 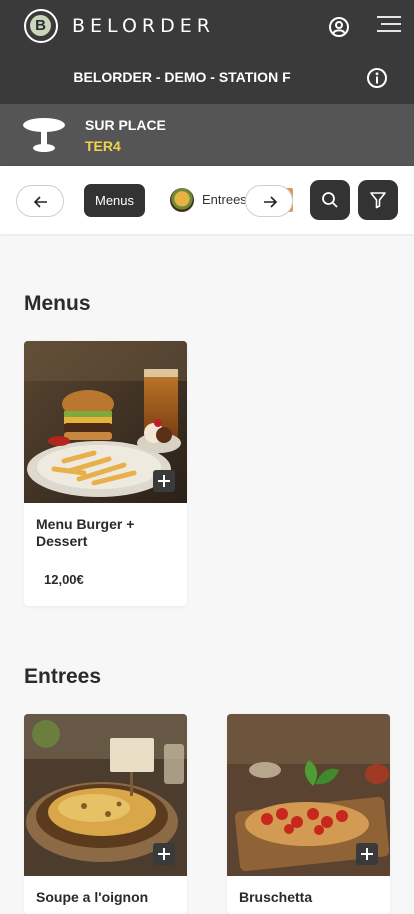 I want to click on category-tab-menus: Menus, so click(x=114, y=200).